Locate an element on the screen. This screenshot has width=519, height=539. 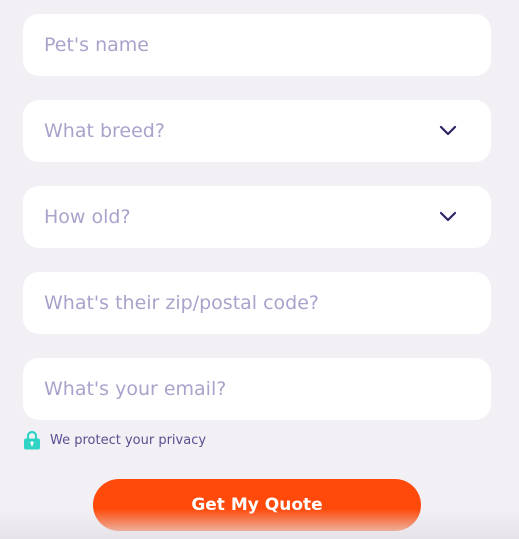
email-input is located at coordinates (257, 389).